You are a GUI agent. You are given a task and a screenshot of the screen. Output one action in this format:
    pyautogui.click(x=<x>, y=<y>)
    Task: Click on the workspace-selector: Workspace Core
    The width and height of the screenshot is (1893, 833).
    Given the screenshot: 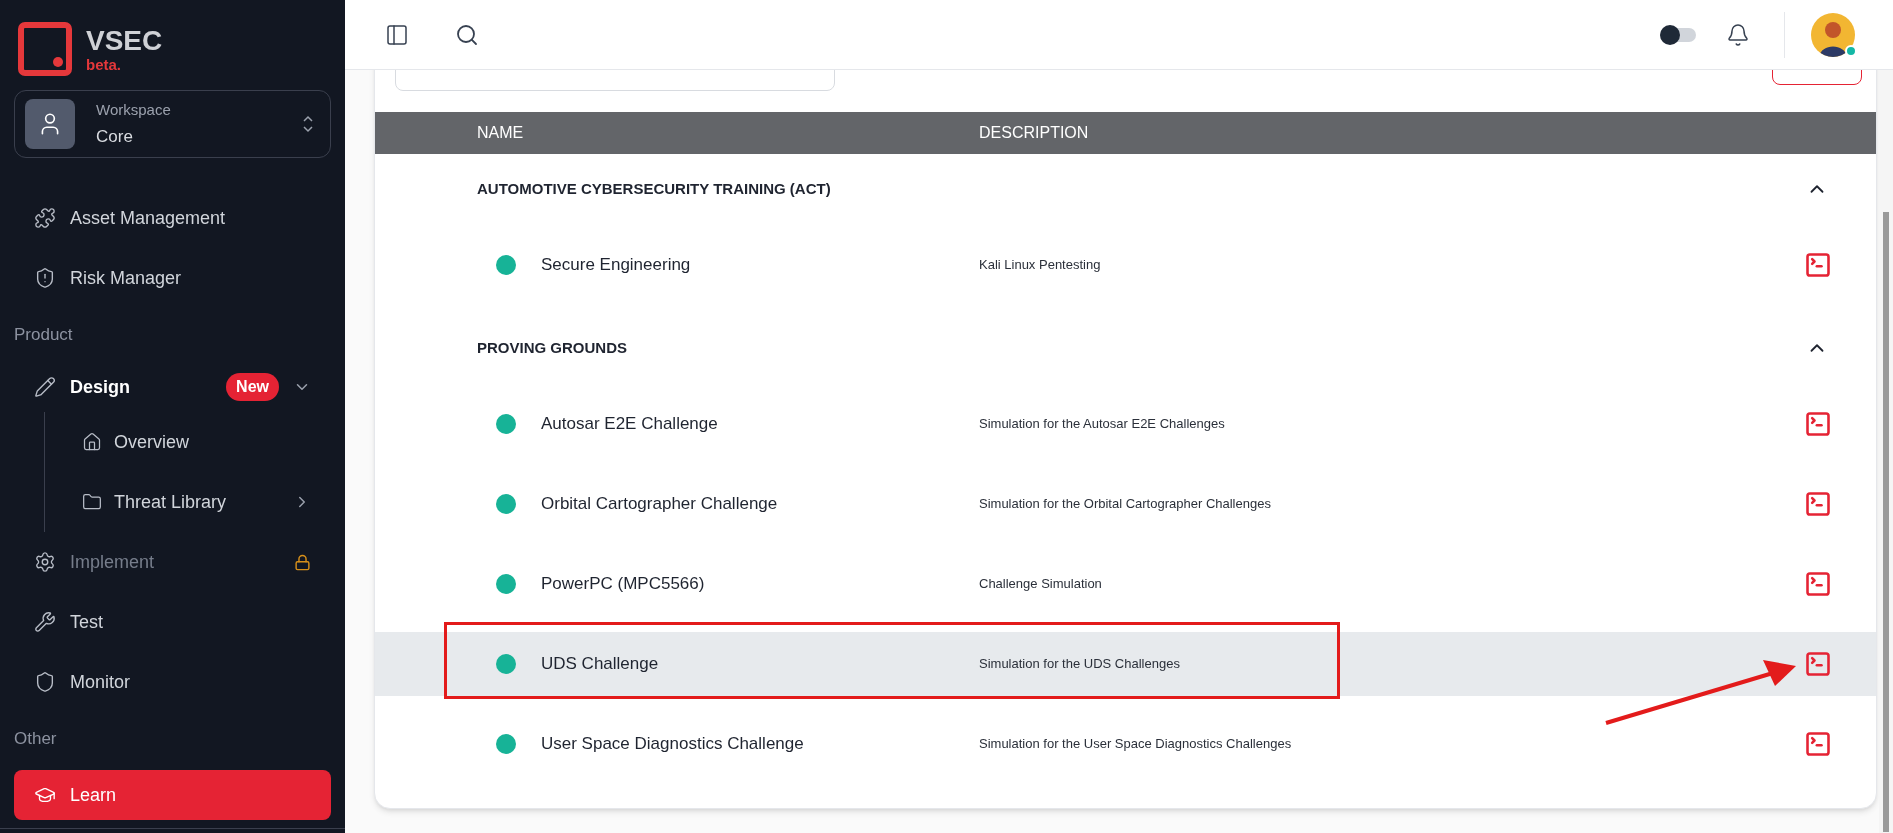 What is the action you would take?
    pyautogui.click(x=172, y=124)
    